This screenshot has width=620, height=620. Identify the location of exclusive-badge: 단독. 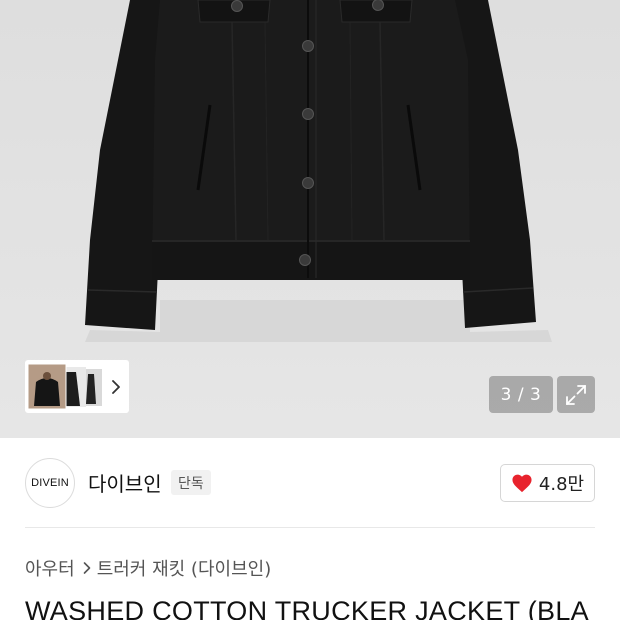
(191, 482).